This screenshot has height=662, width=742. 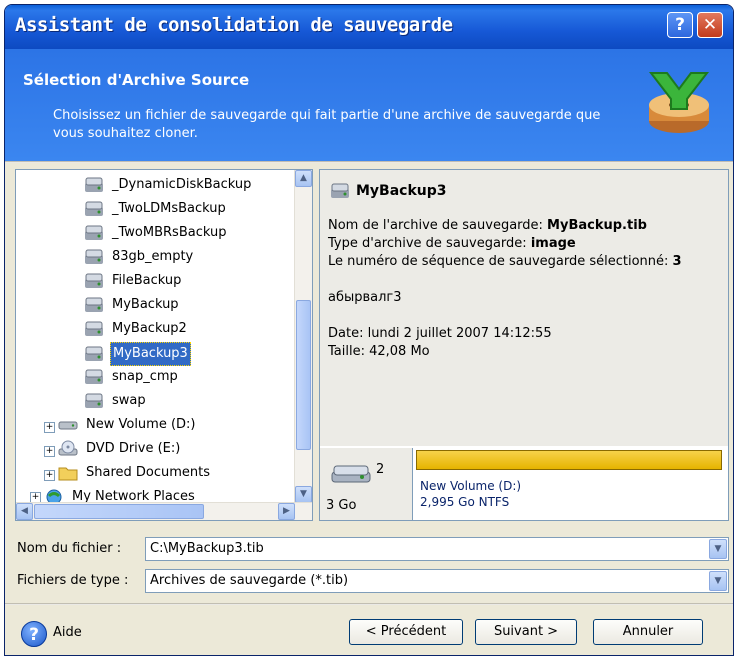 What do you see at coordinates (465, 502) in the screenshot?
I see `volume-info: 2,995 Go NTFS` at bounding box center [465, 502].